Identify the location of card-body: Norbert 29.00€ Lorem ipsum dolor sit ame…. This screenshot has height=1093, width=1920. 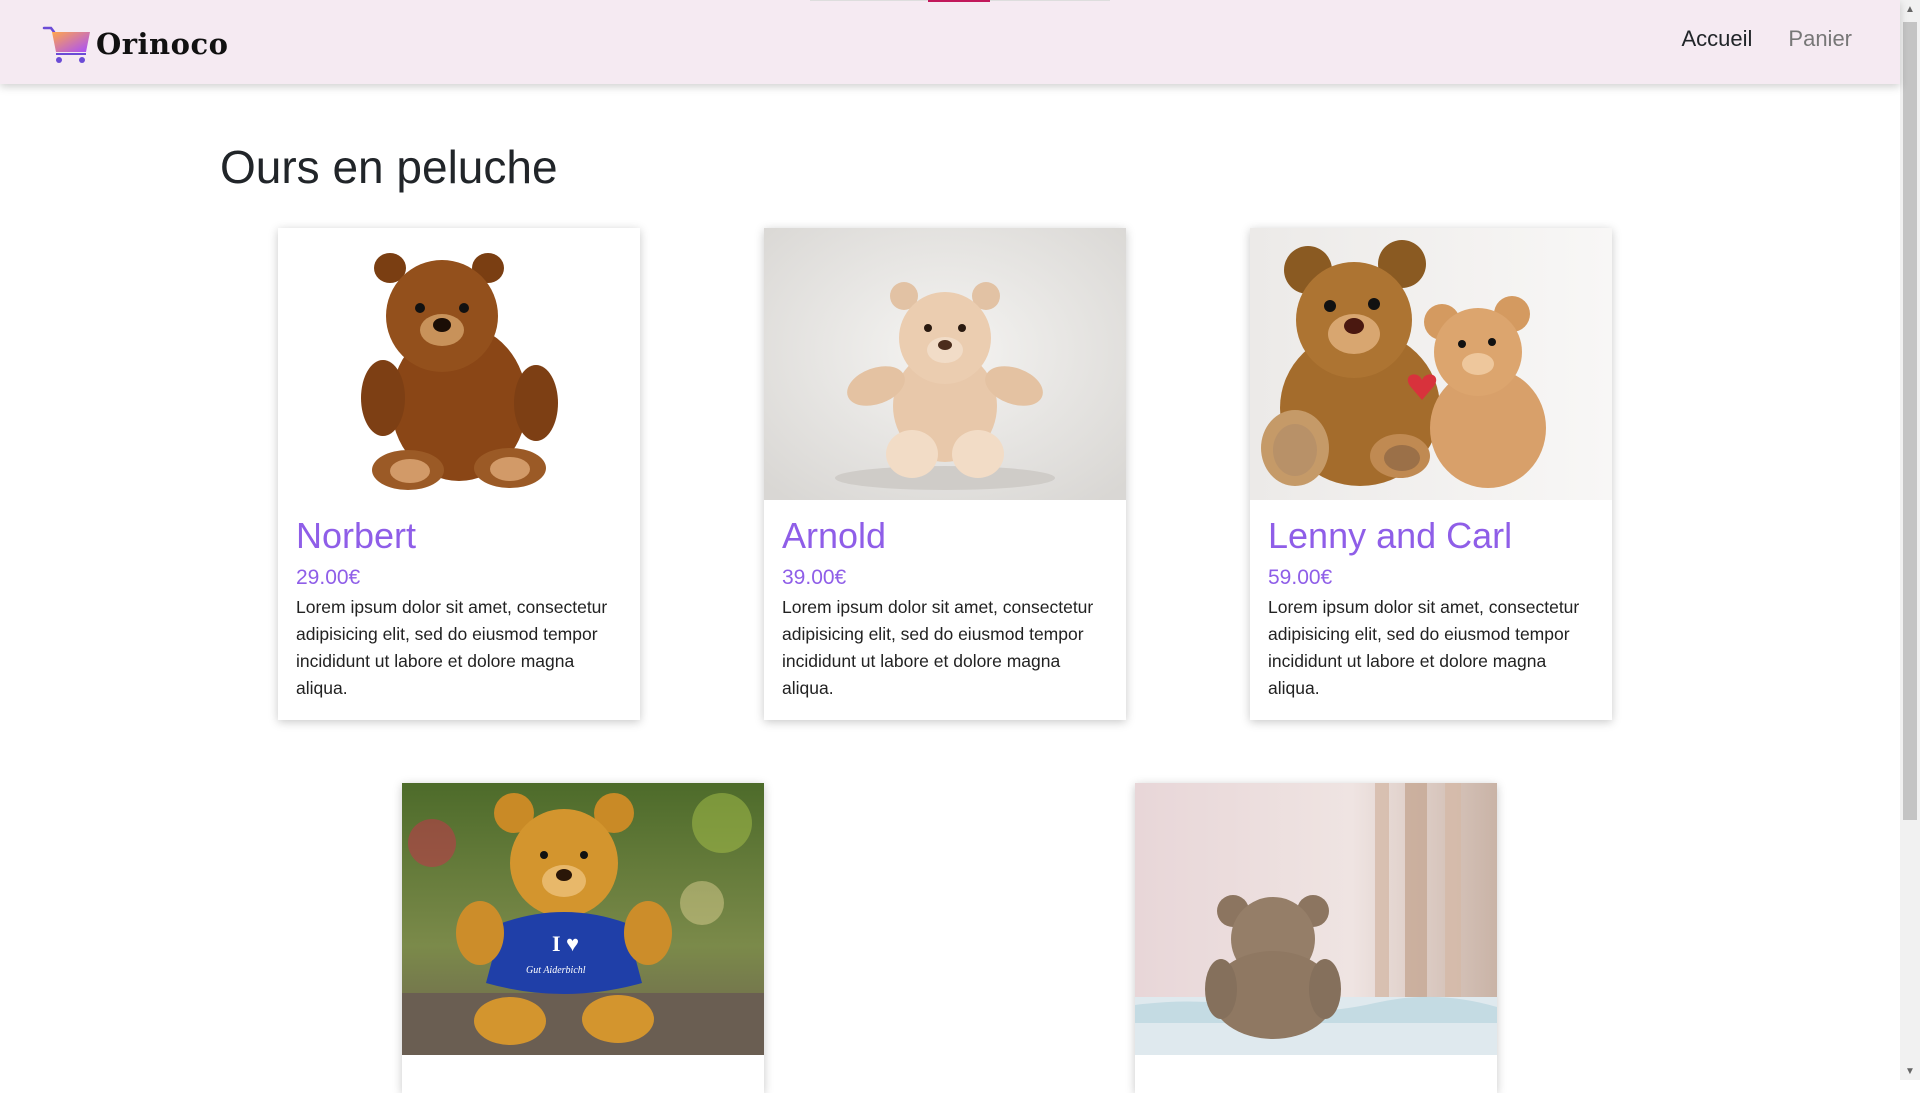
(459, 610).